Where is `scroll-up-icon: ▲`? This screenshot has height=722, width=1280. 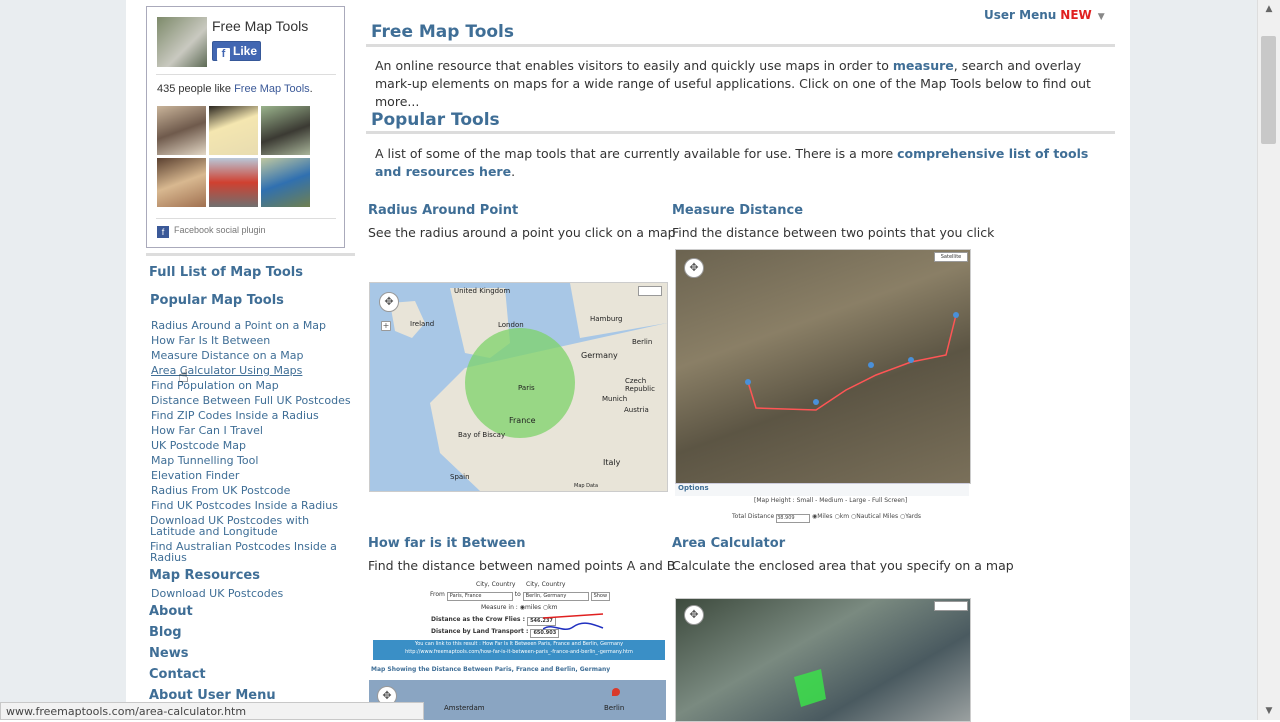
scroll-up-icon: ▲ is located at coordinates (1269, 9).